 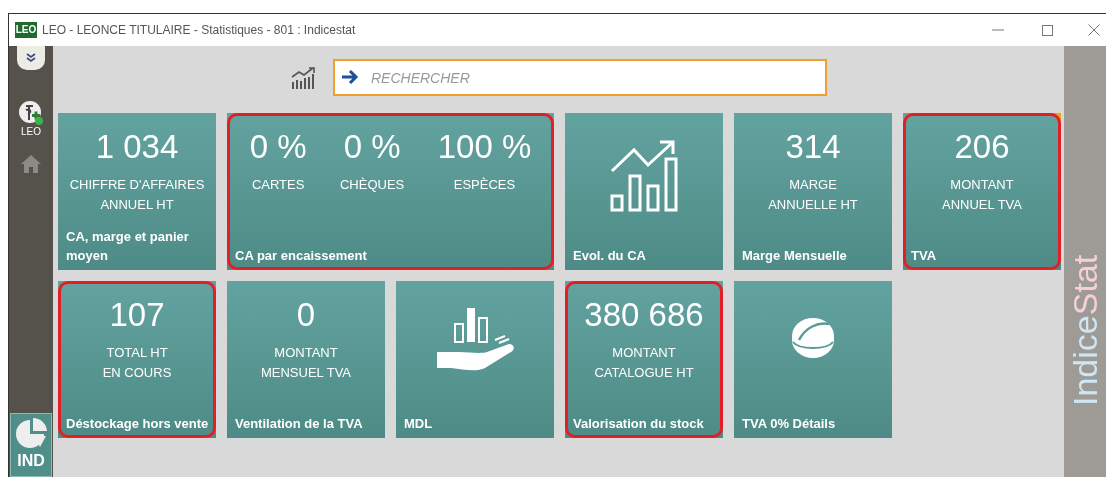 I want to click on tile-label: CHIFFRE D'AFFAIRES ANNUEL HT, so click(x=137, y=195).